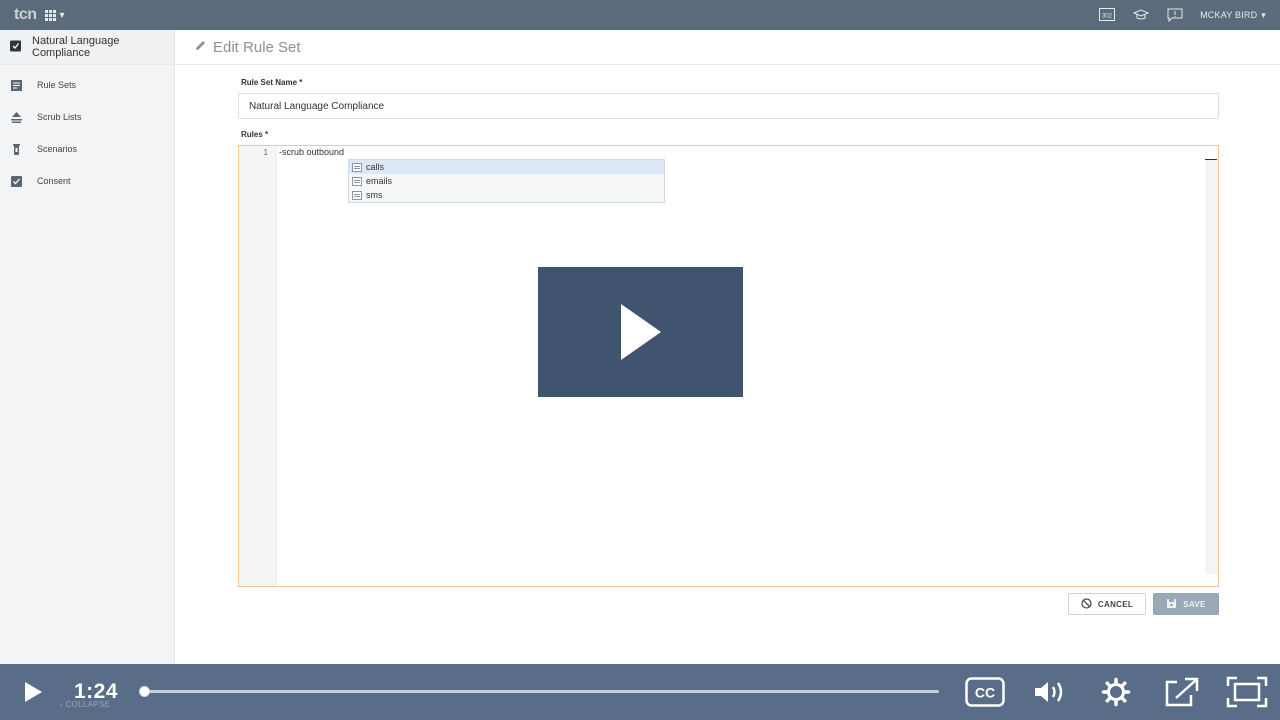  What do you see at coordinates (506, 195) in the screenshot?
I see `autocomplete-item-sms: sms` at bounding box center [506, 195].